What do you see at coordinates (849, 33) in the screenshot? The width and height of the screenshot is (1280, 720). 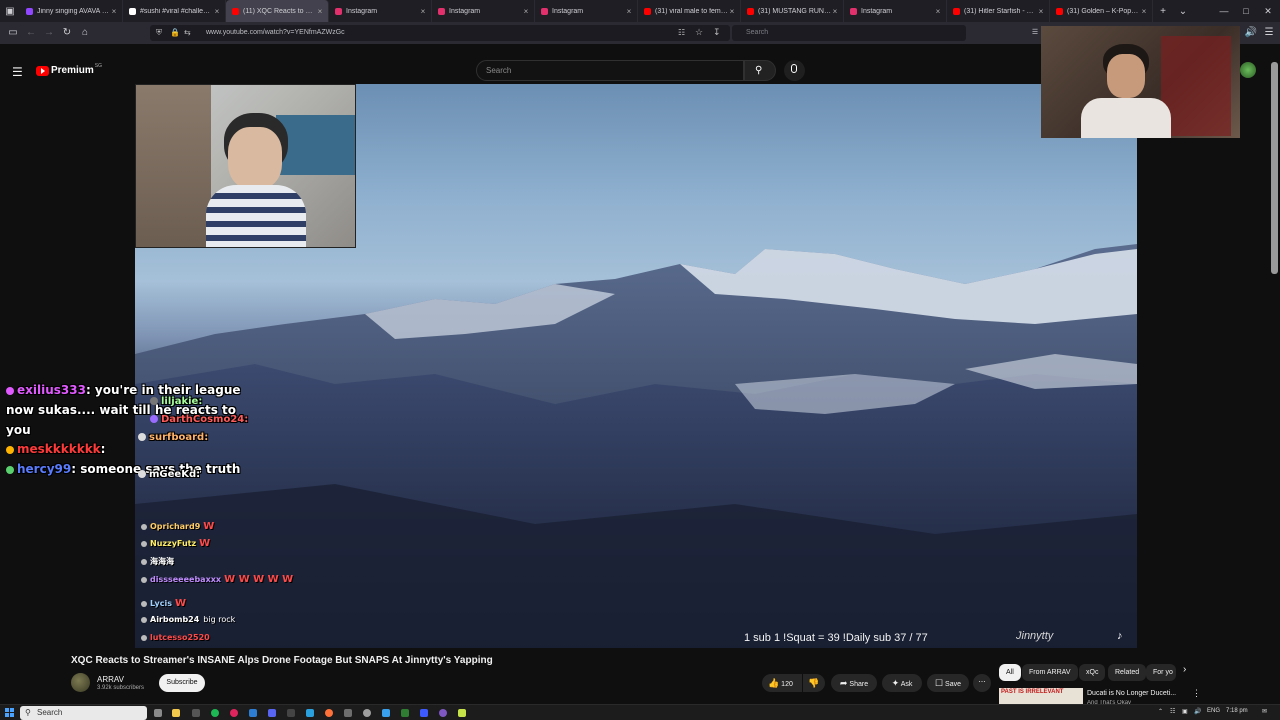 I see `browser-search-field: Search` at bounding box center [849, 33].